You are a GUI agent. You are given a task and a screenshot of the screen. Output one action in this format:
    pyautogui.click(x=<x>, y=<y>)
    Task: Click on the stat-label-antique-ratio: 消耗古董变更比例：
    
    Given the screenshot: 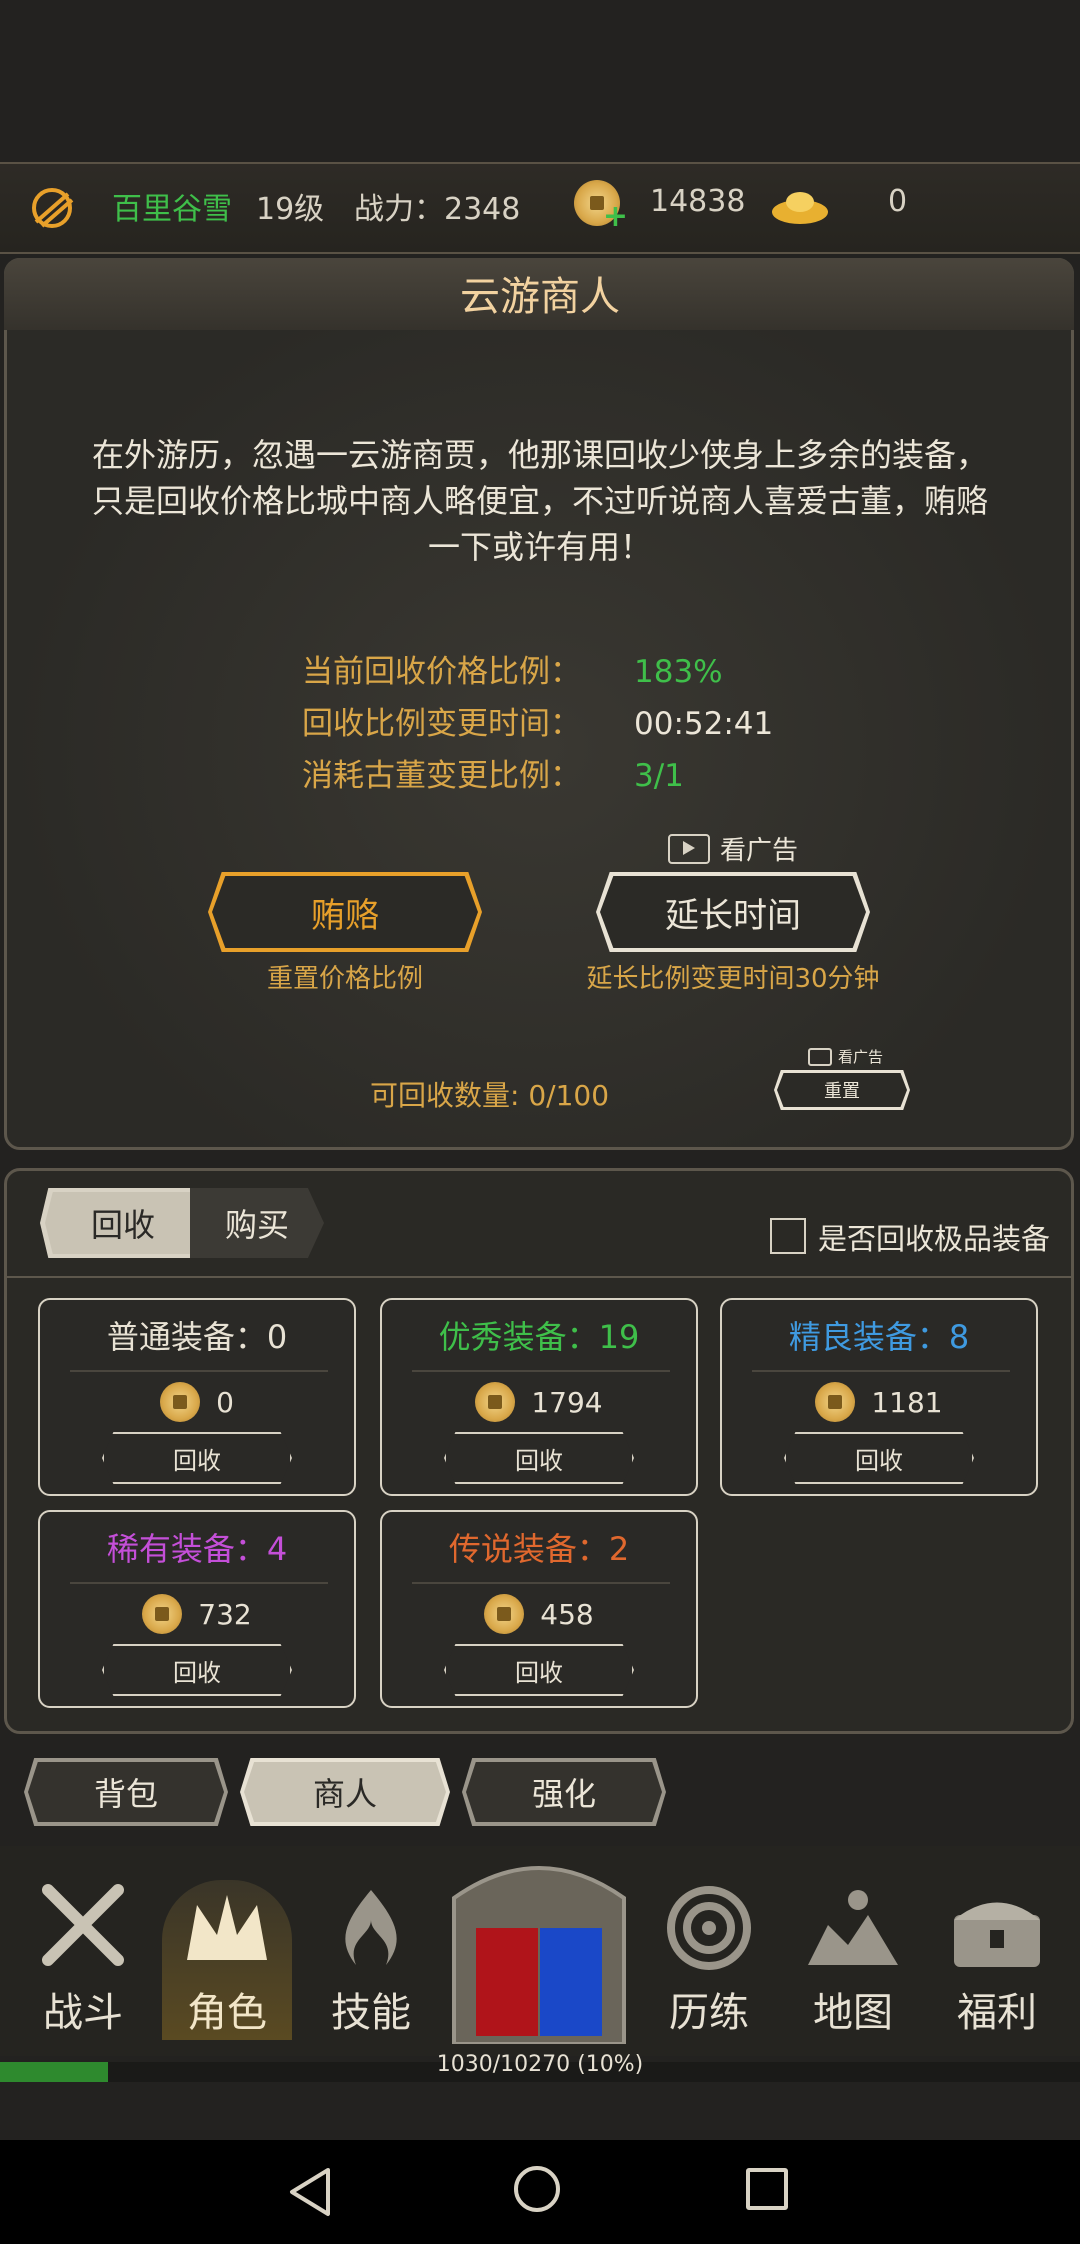 What is the action you would take?
    pyautogui.click(x=441, y=776)
    